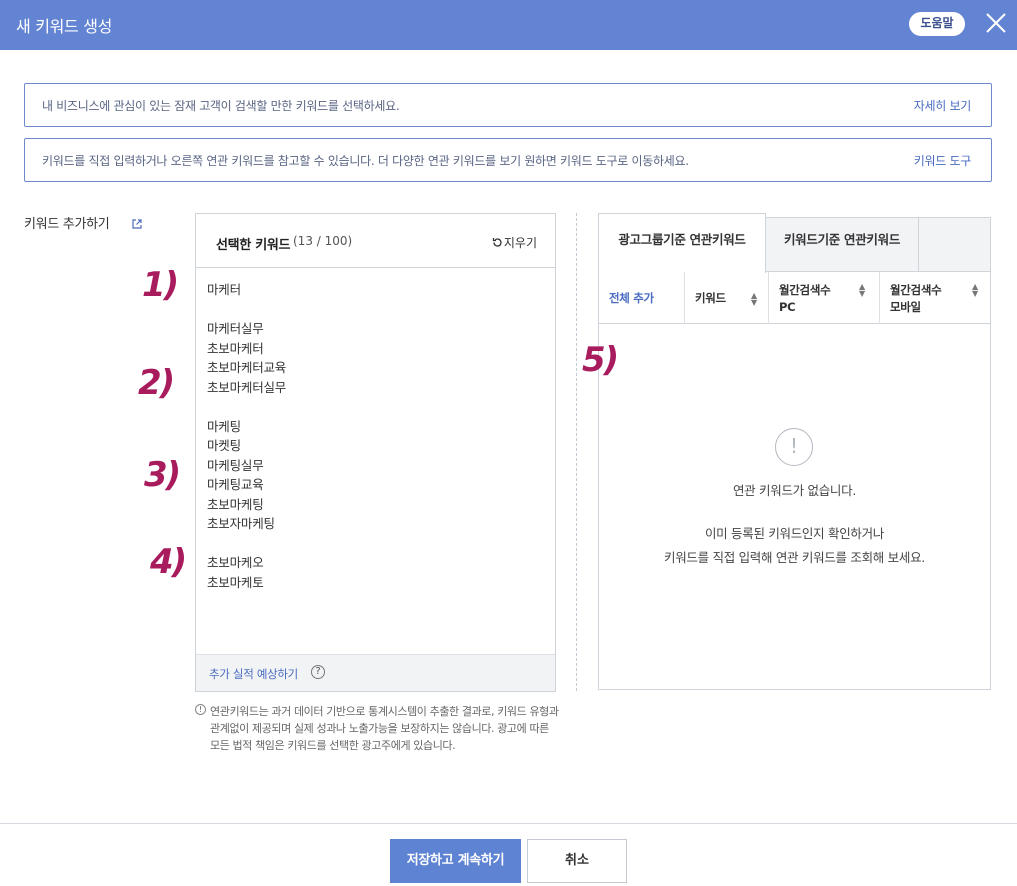  I want to click on clear-label: 지우기, so click(520, 243).